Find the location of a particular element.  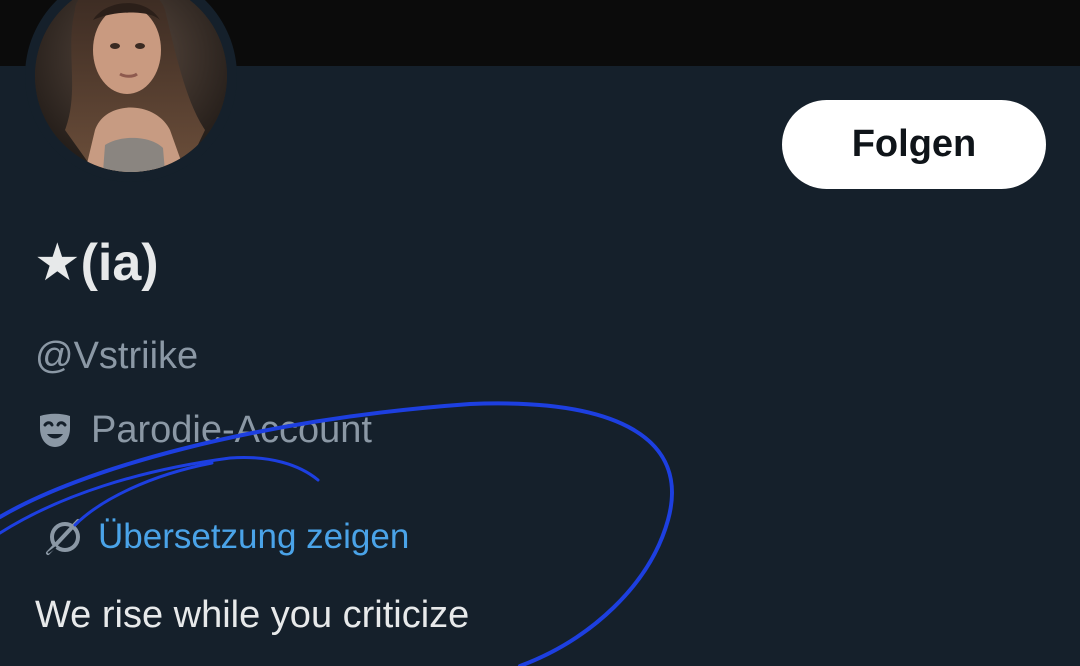

profile-bio: We rise while you criticize is located at coordinates (252, 615).